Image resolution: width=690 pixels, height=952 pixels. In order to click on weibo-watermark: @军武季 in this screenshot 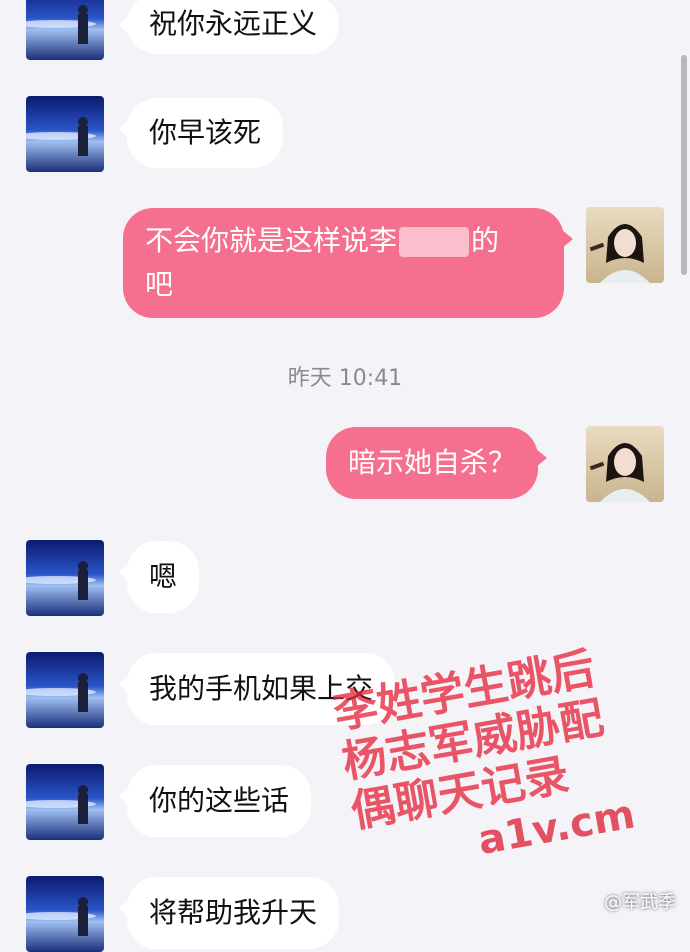, I will do `click(640, 902)`.